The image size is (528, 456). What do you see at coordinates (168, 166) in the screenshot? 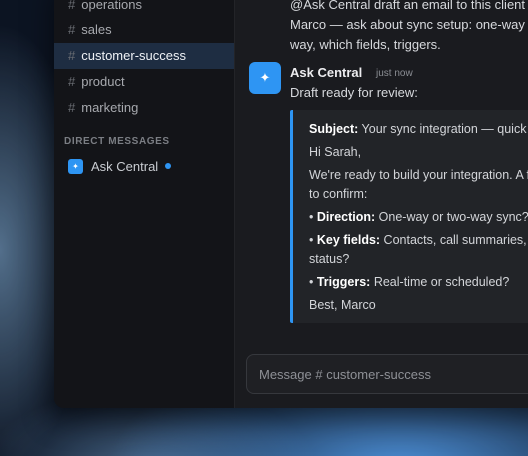
I see `online-status-dot` at bounding box center [168, 166].